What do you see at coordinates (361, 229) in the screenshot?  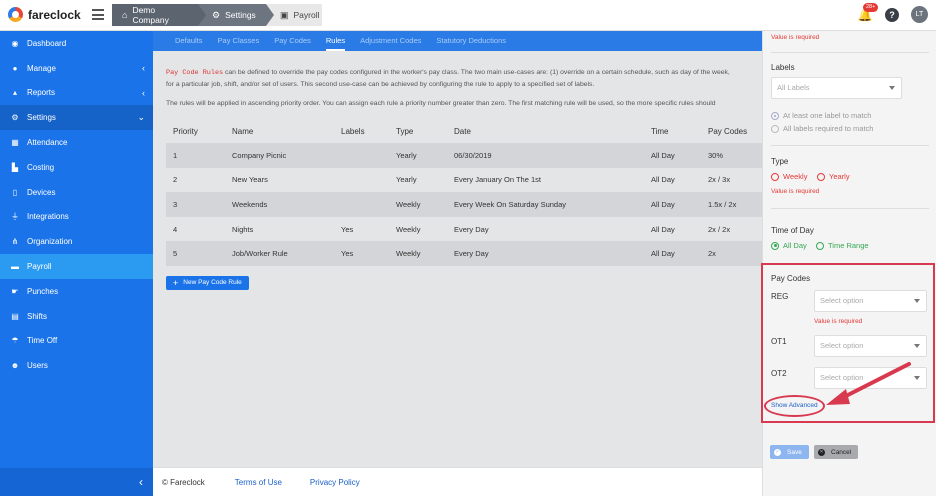 I see `cell-labels: Yes` at bounding box center [361, 229].